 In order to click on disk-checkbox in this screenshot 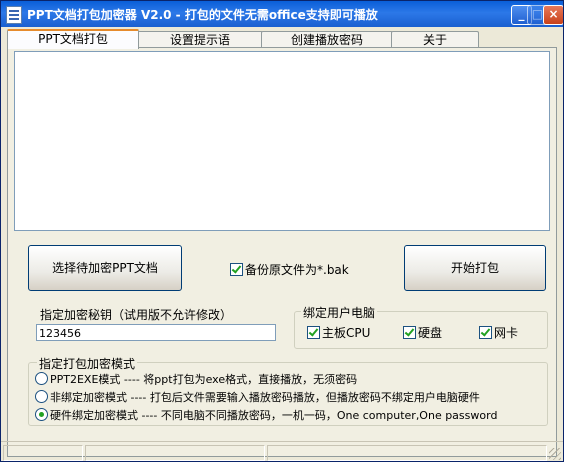, I will do `click(409, 332)`.